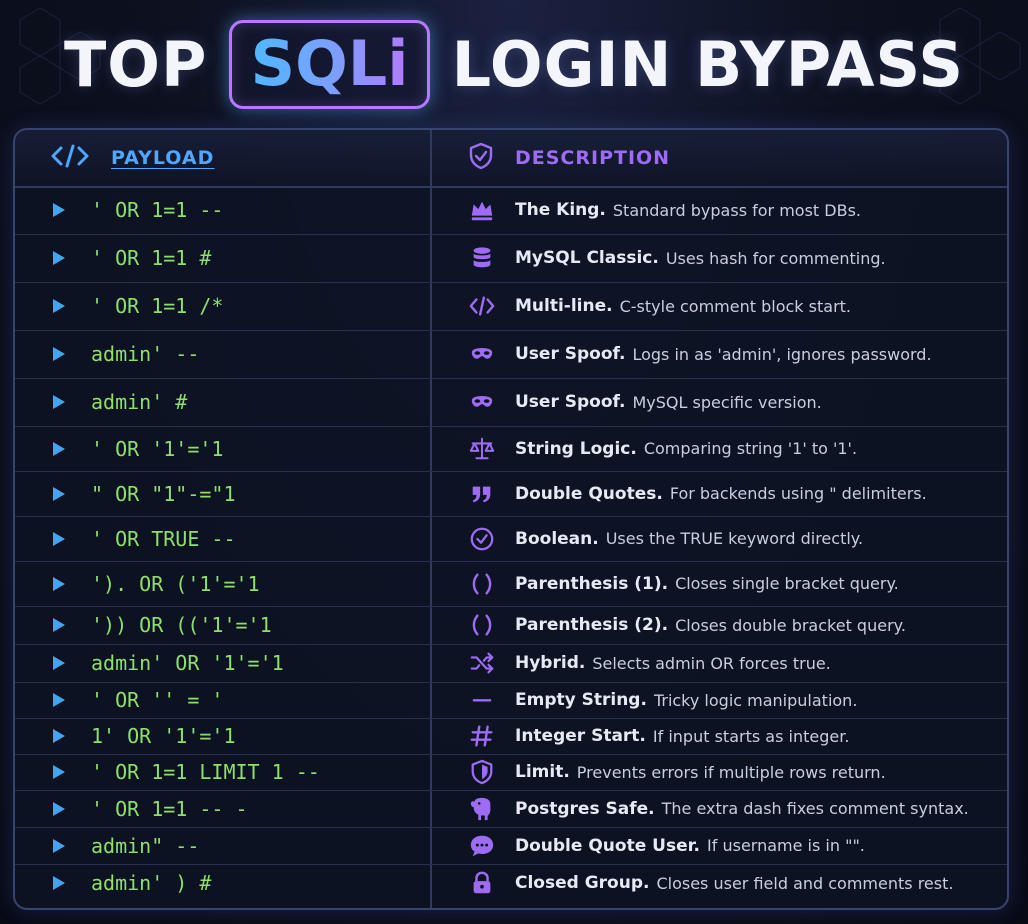 Image resolution: width=1028 pixels, height=924 pixels. I want to click on payload-text: admin' --, so click(145, 354).